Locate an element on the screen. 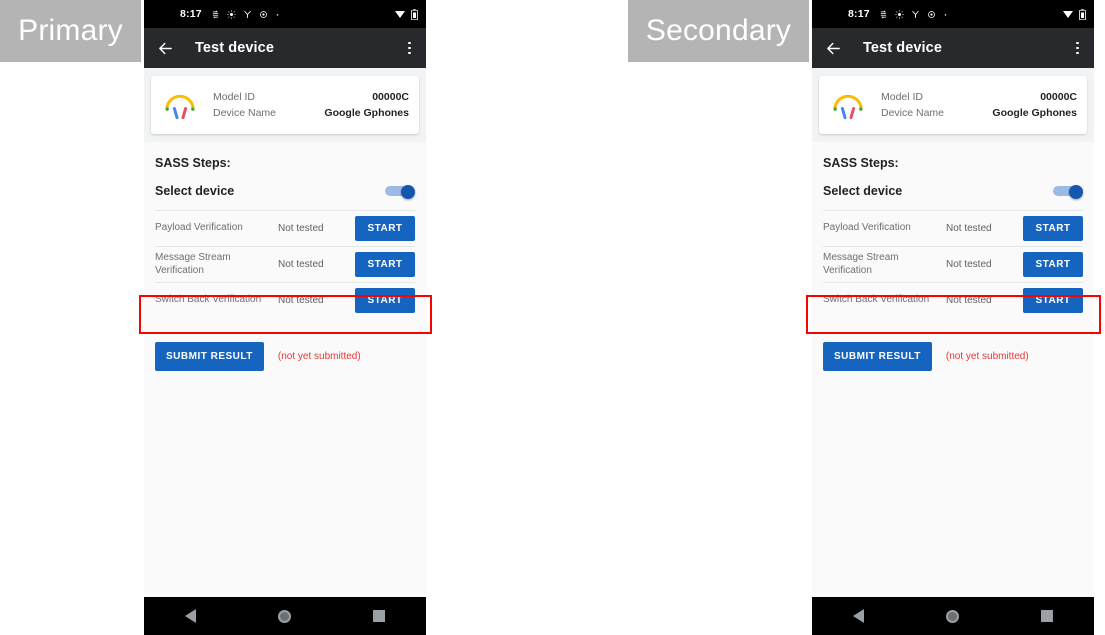 This screenshot has height=635, width=1105. role-badge-secondary: Secondary is located at coordinates (718, 31).